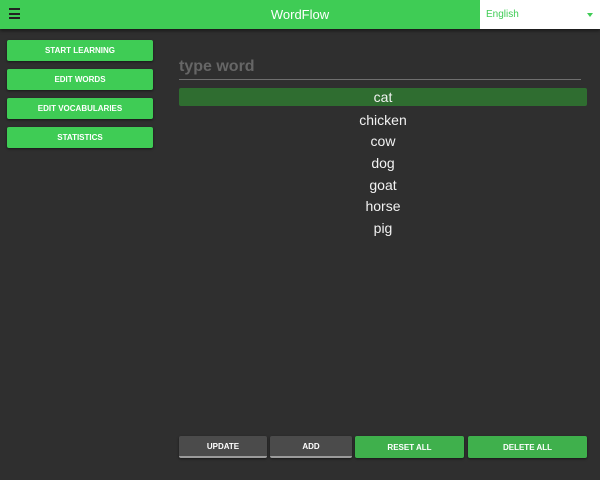 The height and width of the screenshot is (480, 600). What do you see at coordinates (590, 15) in the screenshot?
I see `chevron-down-icon` at bounding box center [590, 15].